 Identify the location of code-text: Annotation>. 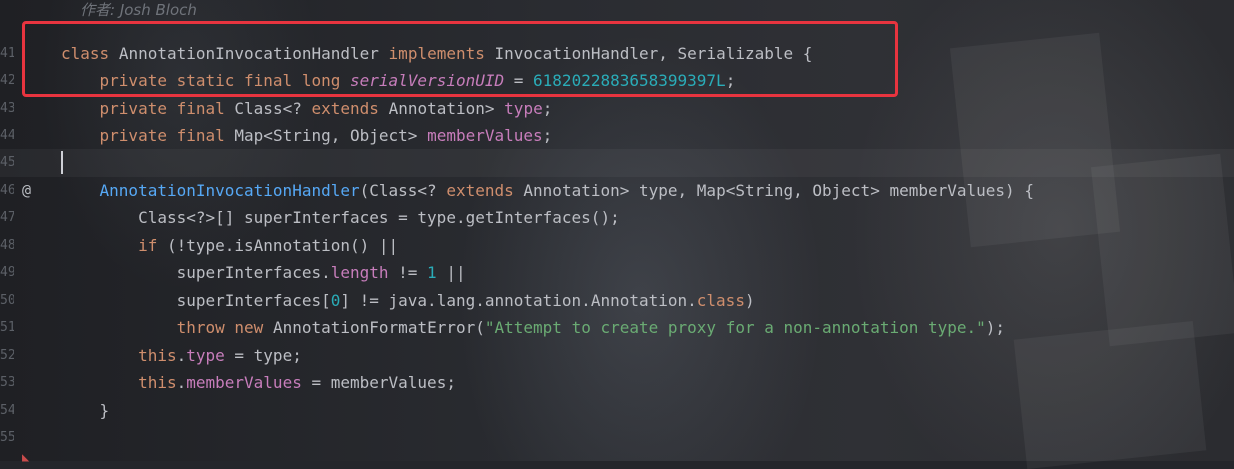
(441, 108).